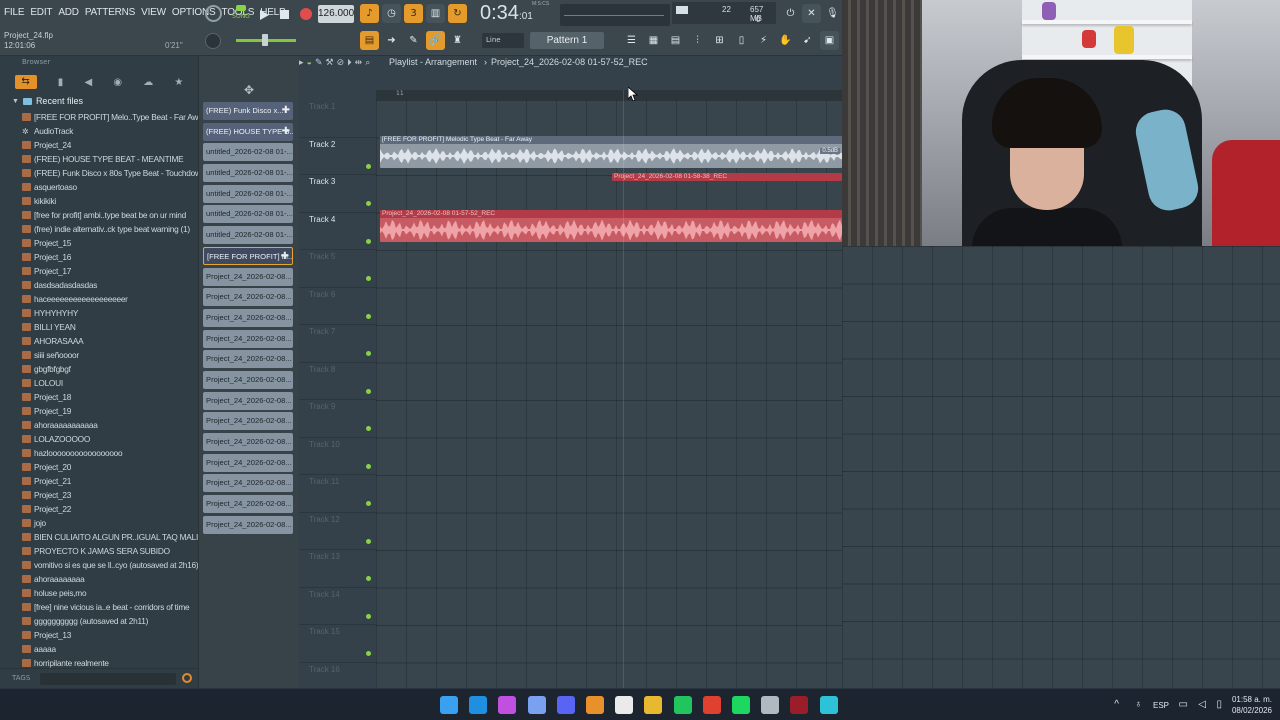 Image resolution: width=1280 pixels, height=720 pixels. What do you see at coordinates (265, 40) in the screenshot?
I see `master-volume-handle` at bounding box center [265, 40].